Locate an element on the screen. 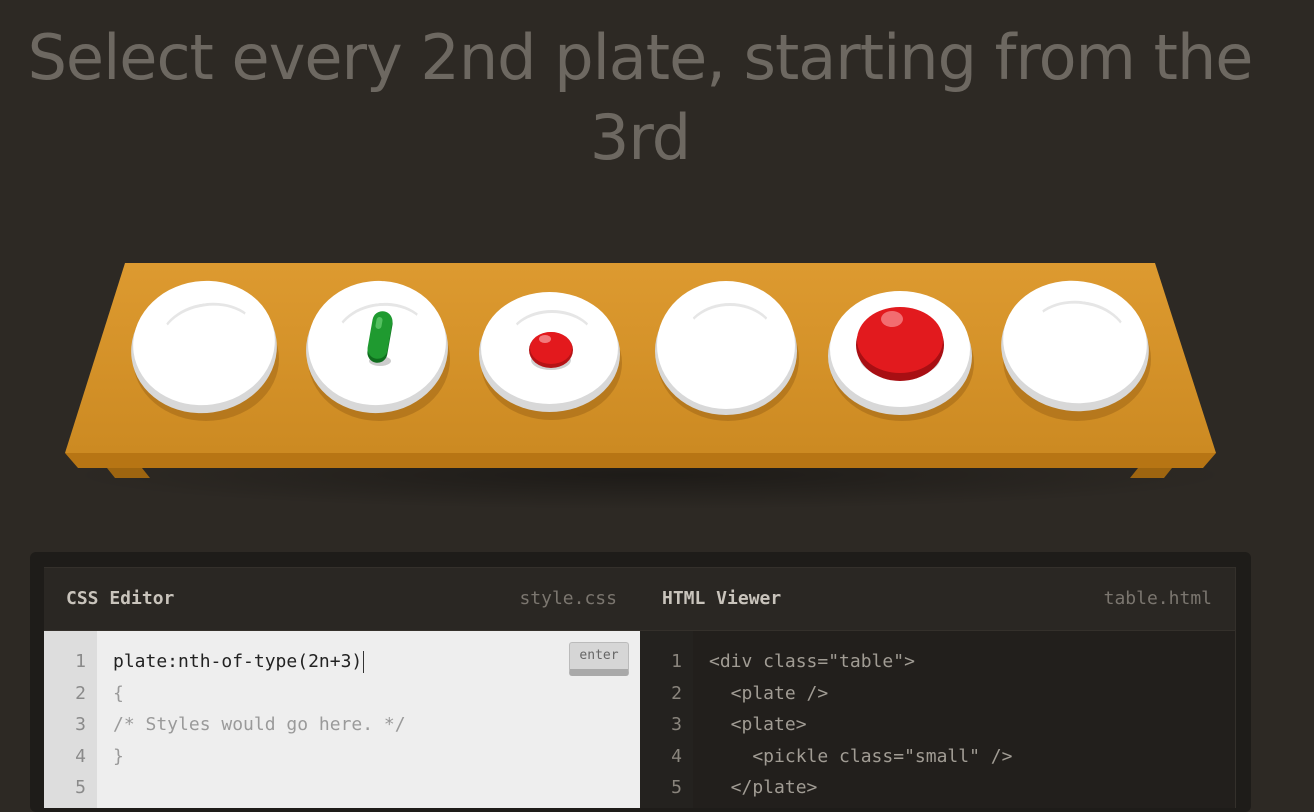 This screenshot has width=1314, height=812. table-leg-right is located at coordinates (1151, 473).